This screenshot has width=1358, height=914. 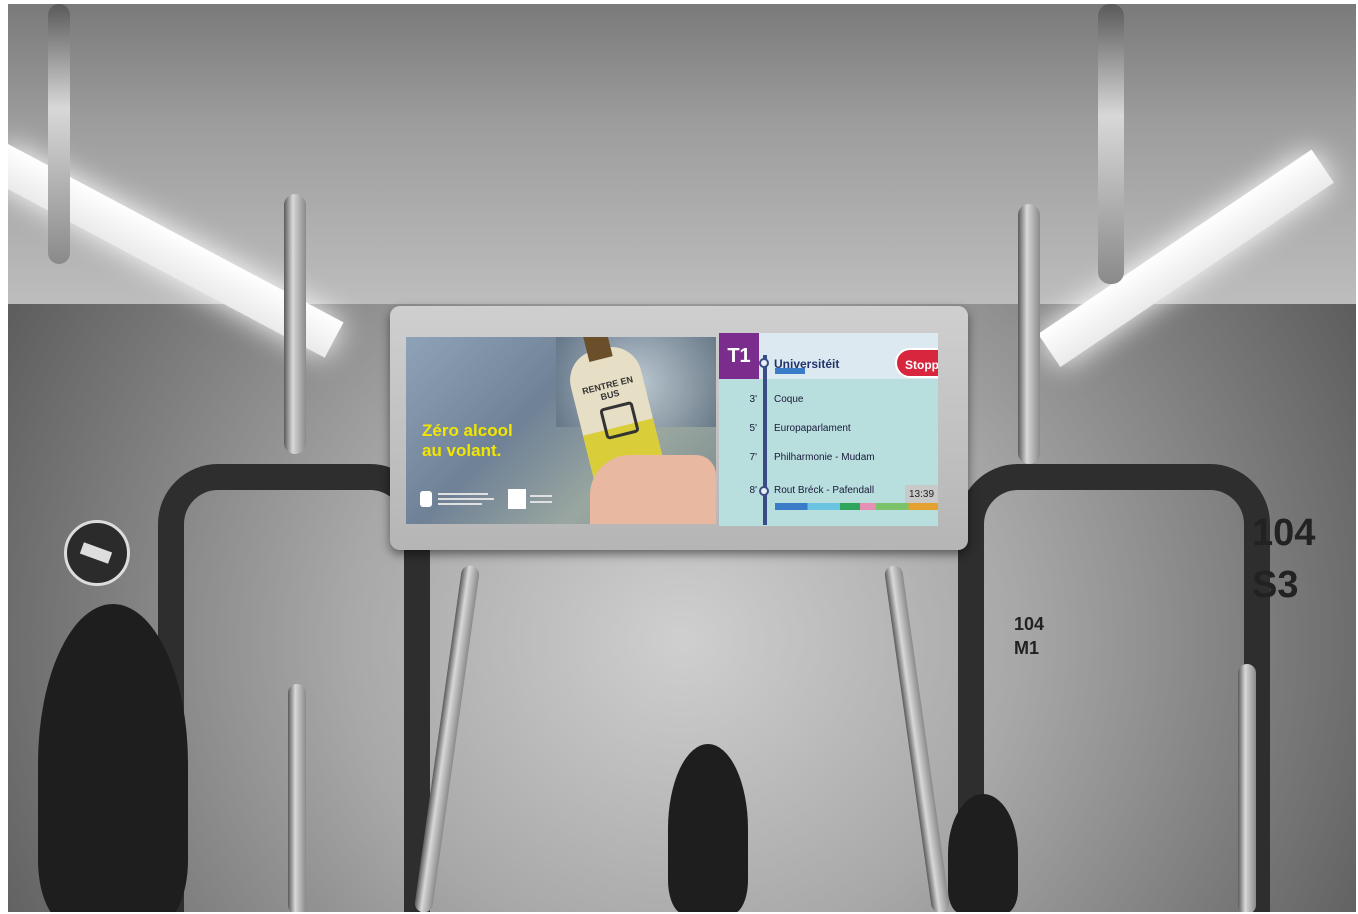 What do you see at coordinates (739, 356) in the screenshot?
I see `line-badge: T1` at bounding box center [739, 356].